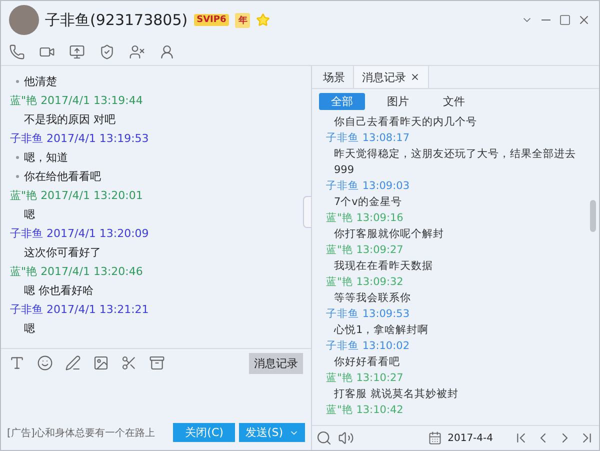  I want to click on speaker-icon, so click(346, 438).